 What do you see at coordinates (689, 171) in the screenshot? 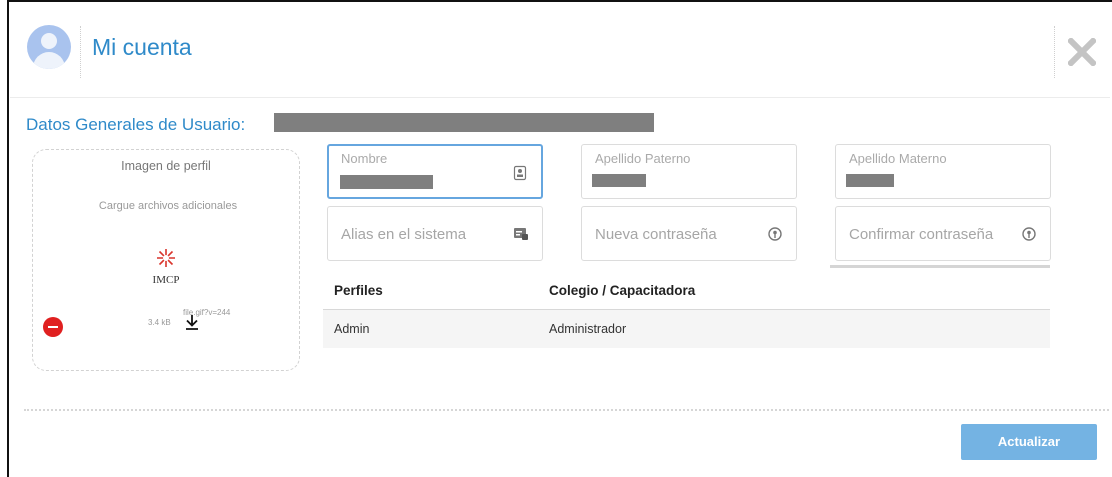
I see `apellido-paterno-field: Apellido Paterno` at bounding box center [689, 171].